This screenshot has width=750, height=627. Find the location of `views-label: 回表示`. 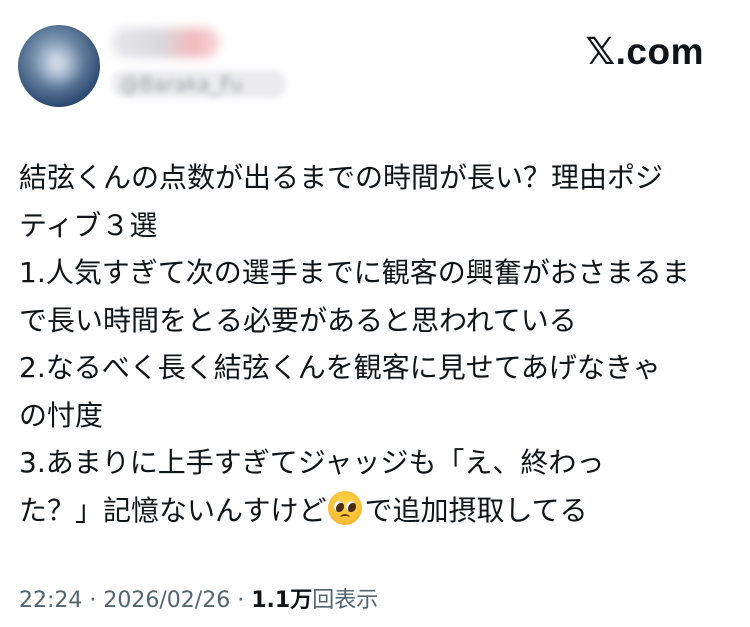

views-label: 回表示 is located at coordinates (345, 600).